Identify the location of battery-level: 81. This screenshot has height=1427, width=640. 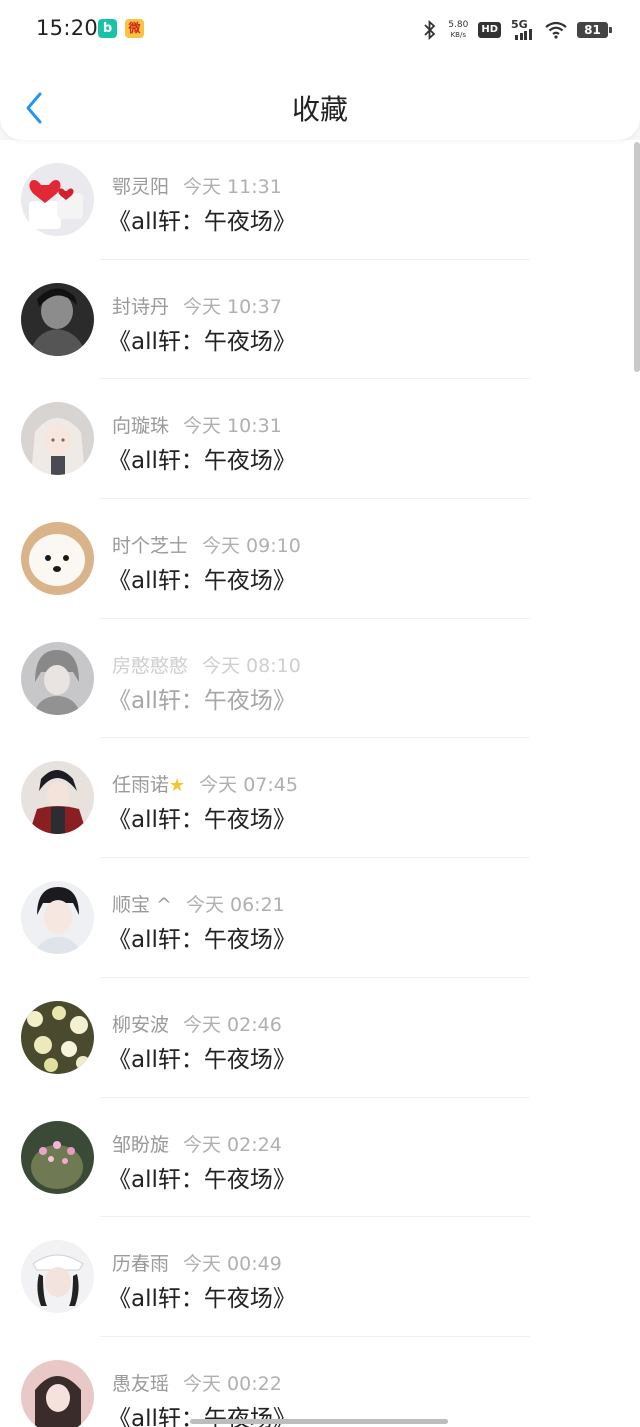
(592, 30).